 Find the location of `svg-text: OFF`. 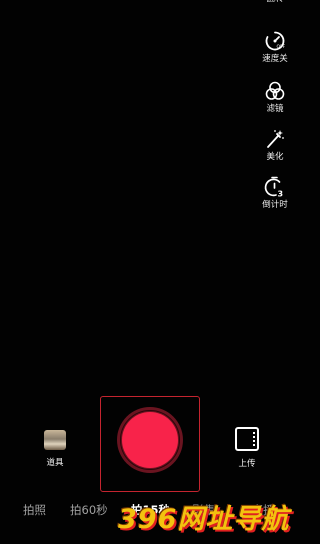

svg-text: OFF is located at coordinates (281, 47).